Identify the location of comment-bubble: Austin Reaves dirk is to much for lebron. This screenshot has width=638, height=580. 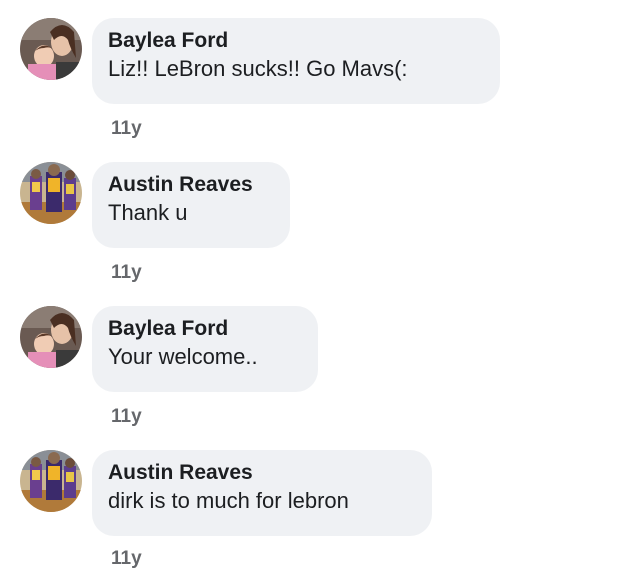
(262, 493).